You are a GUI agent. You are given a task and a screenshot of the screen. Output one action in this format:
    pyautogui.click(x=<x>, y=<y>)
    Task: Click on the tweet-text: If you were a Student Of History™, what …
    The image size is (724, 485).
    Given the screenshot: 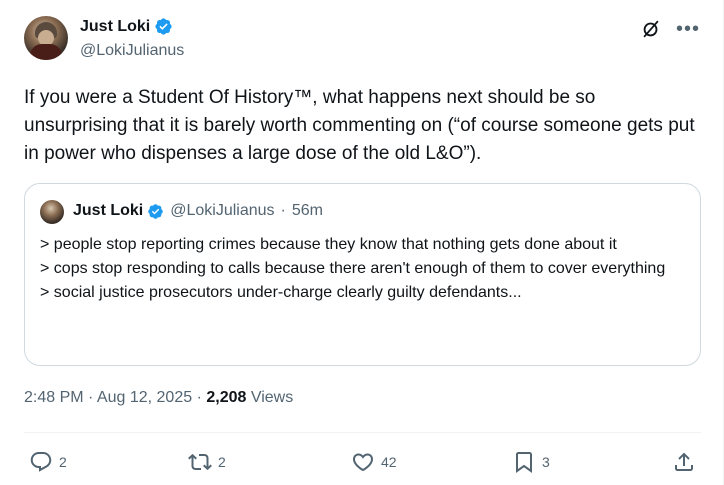 What is the action you would take?
    pyautogui.click(x=359, y=125)
    